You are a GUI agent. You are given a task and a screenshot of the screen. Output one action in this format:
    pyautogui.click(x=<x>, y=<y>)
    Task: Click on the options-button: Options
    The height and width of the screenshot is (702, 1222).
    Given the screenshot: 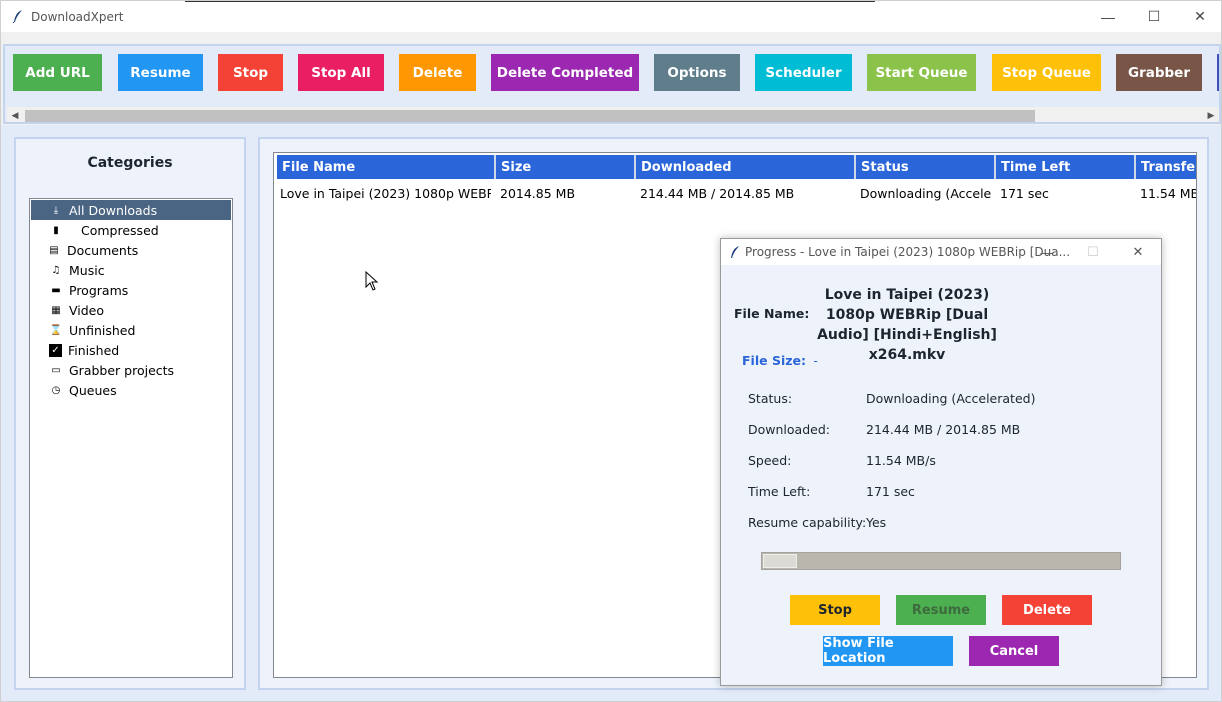 What is the action you would take?
    pyautogui.click(x=697, y=72)
    